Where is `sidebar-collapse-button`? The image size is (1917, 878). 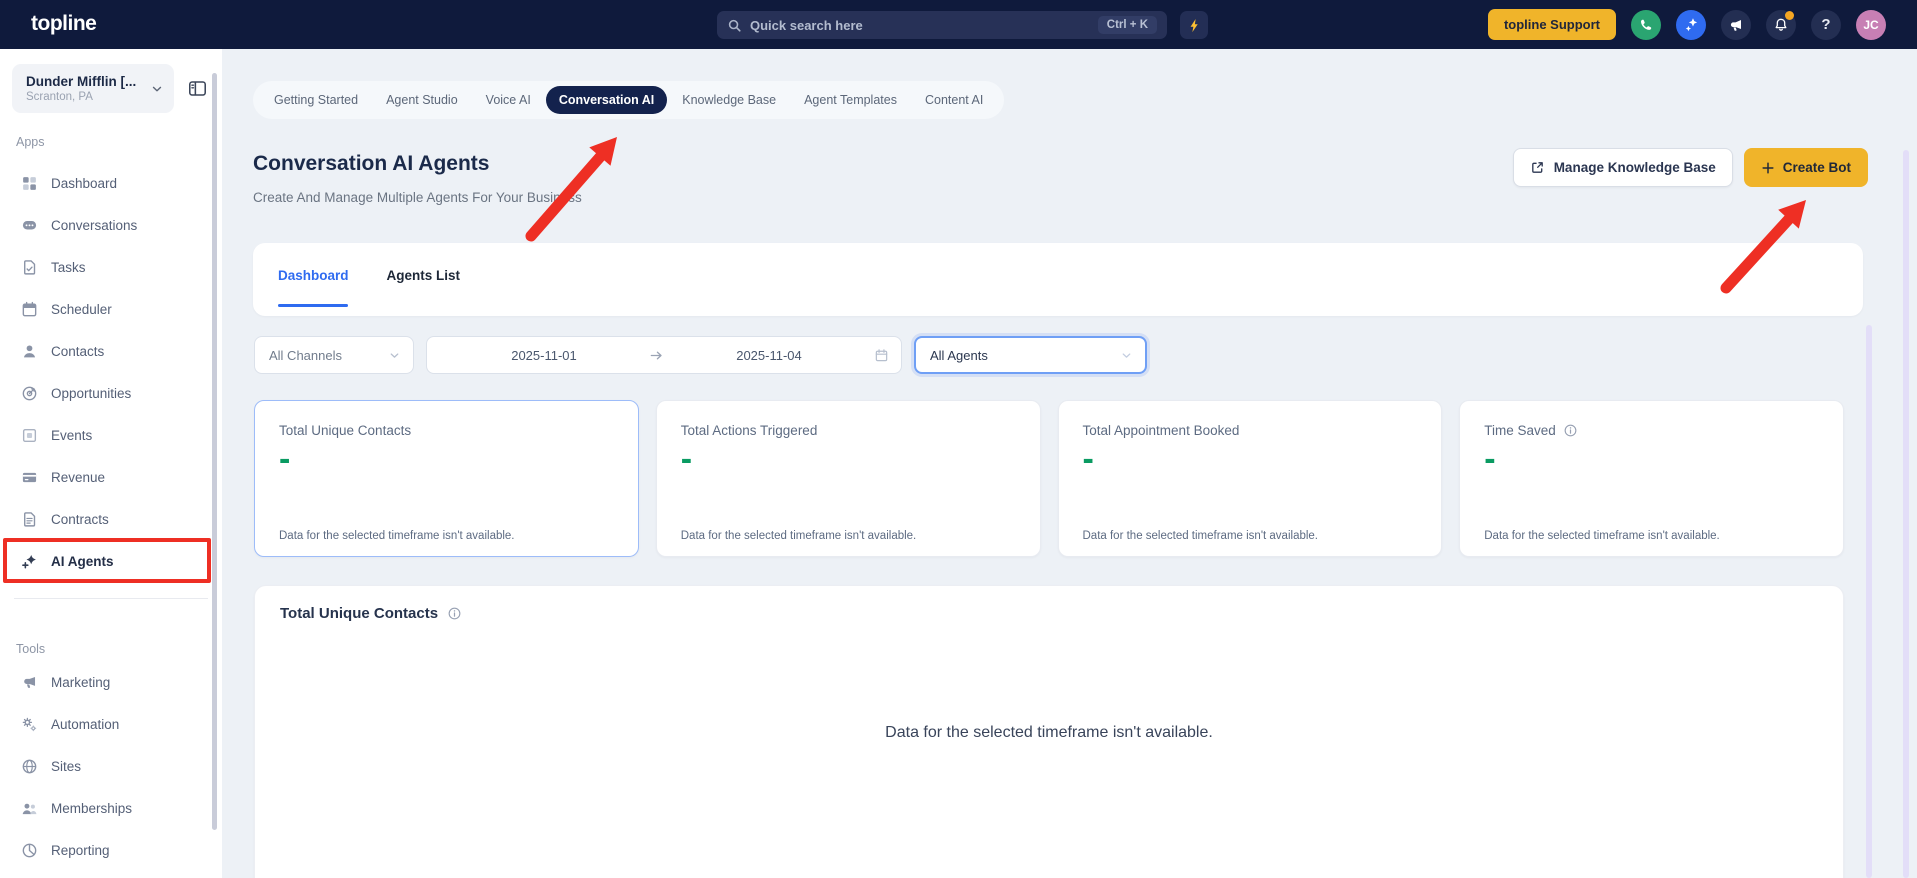 sidebar-collapse-button is located at coordinates (197, 88).